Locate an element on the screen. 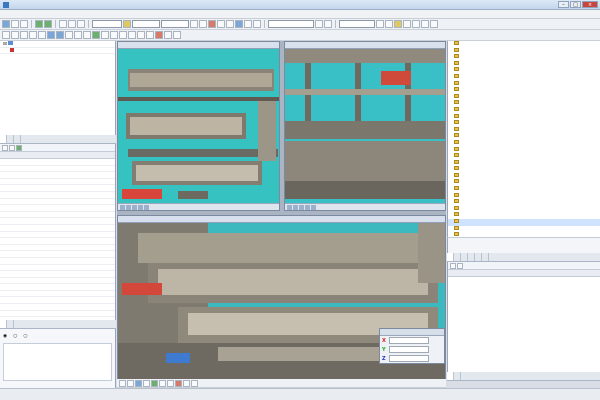 The width and height of the screenshot is (600, 400). close-button: × is located at coordinates (590, 4).